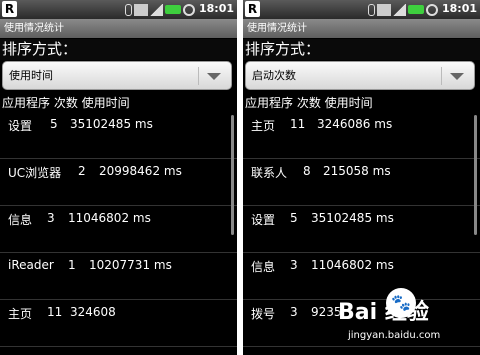 The height and width of the screenshot is (355, 480). Describe the element at coordinates (357, 171) in the screenshot. I see `usage-time: 215058 ms` at that location.